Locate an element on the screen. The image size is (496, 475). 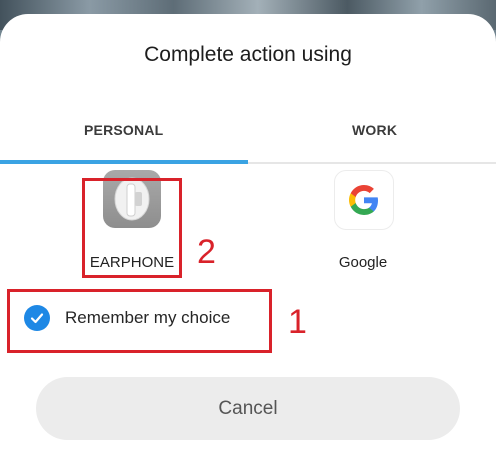
annotation-box-earphone is located at coordinates (132, 228).